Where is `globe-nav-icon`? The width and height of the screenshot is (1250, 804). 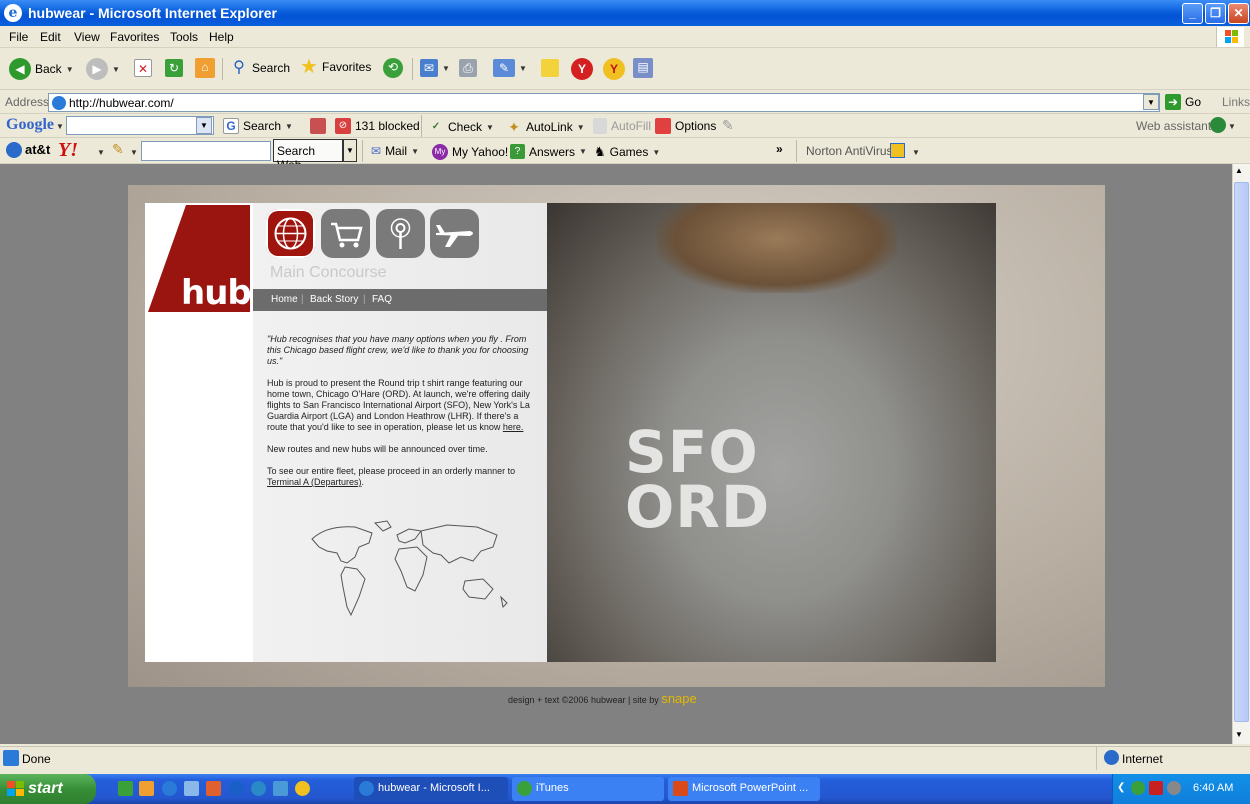 globe-nav-icon is located at coordinates (290, 233).